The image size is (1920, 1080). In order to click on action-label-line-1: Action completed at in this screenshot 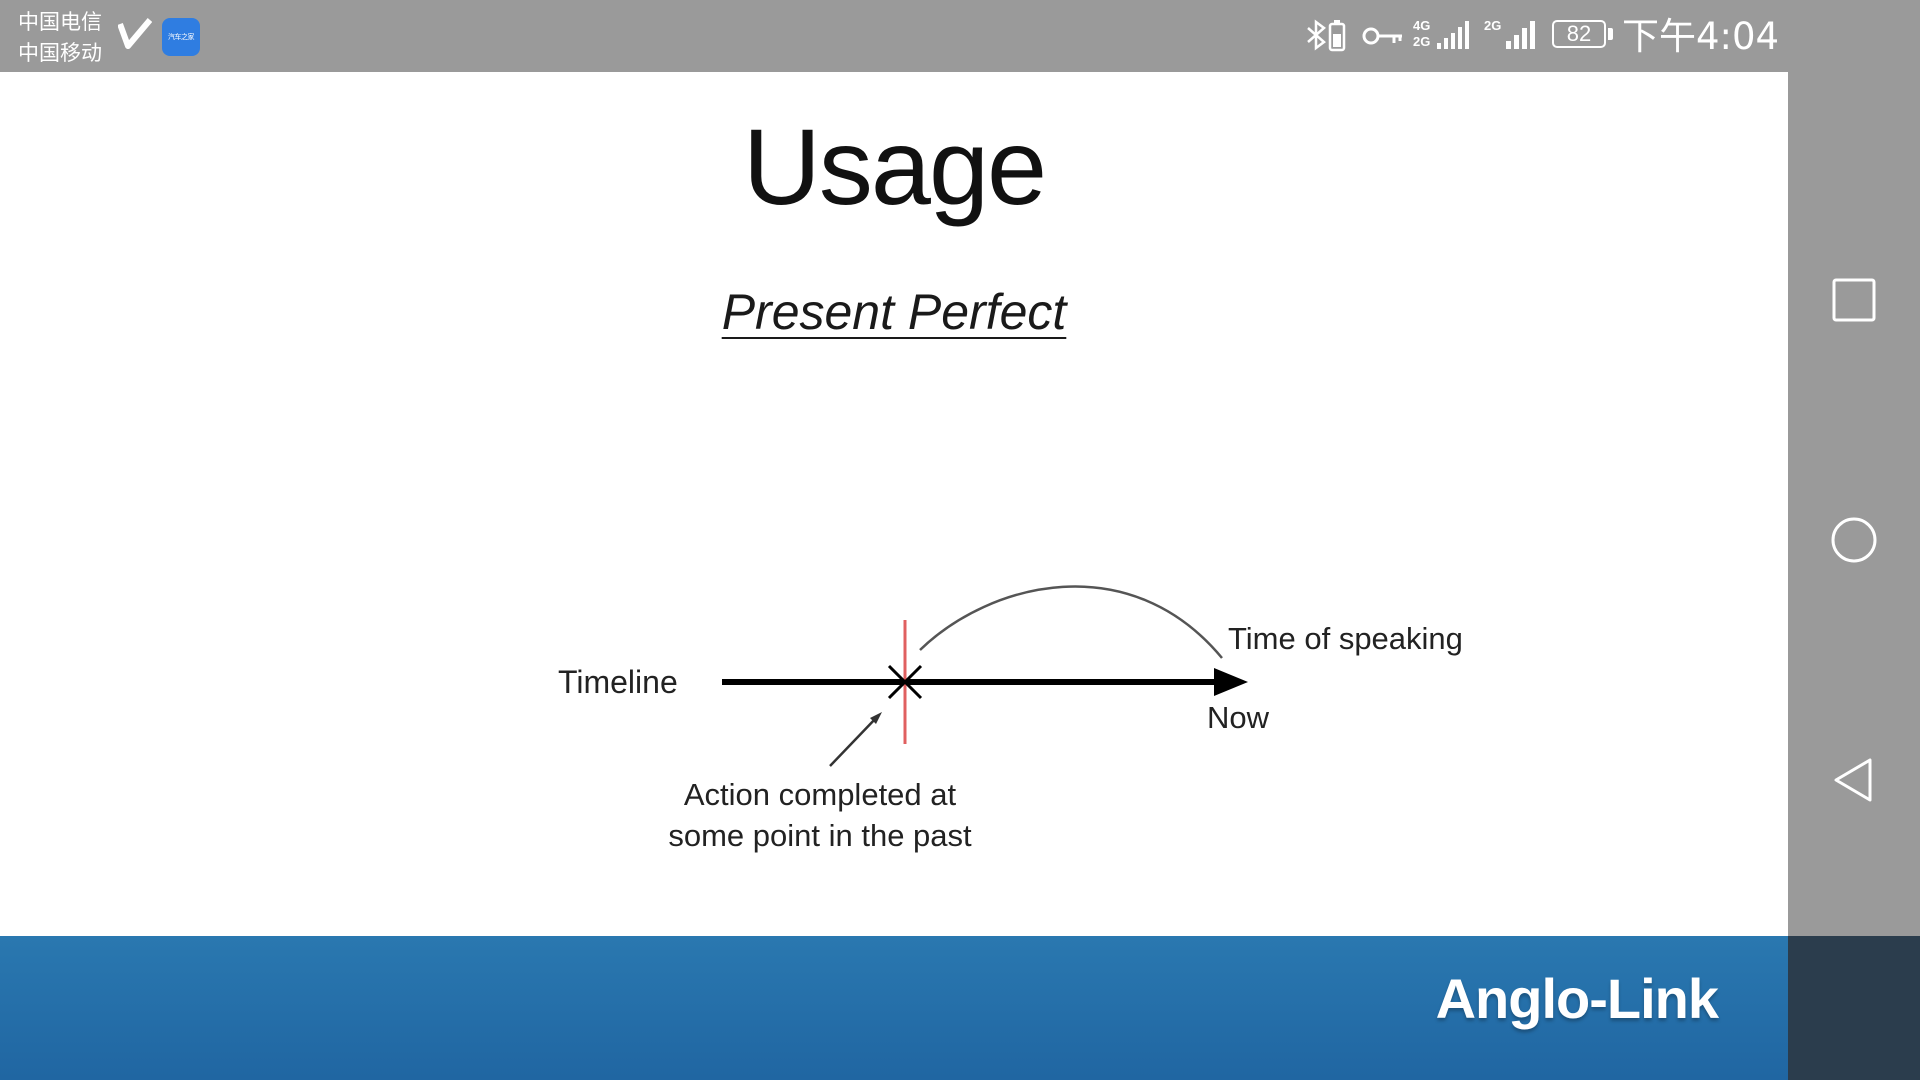, I will do `click(820, 794)`.